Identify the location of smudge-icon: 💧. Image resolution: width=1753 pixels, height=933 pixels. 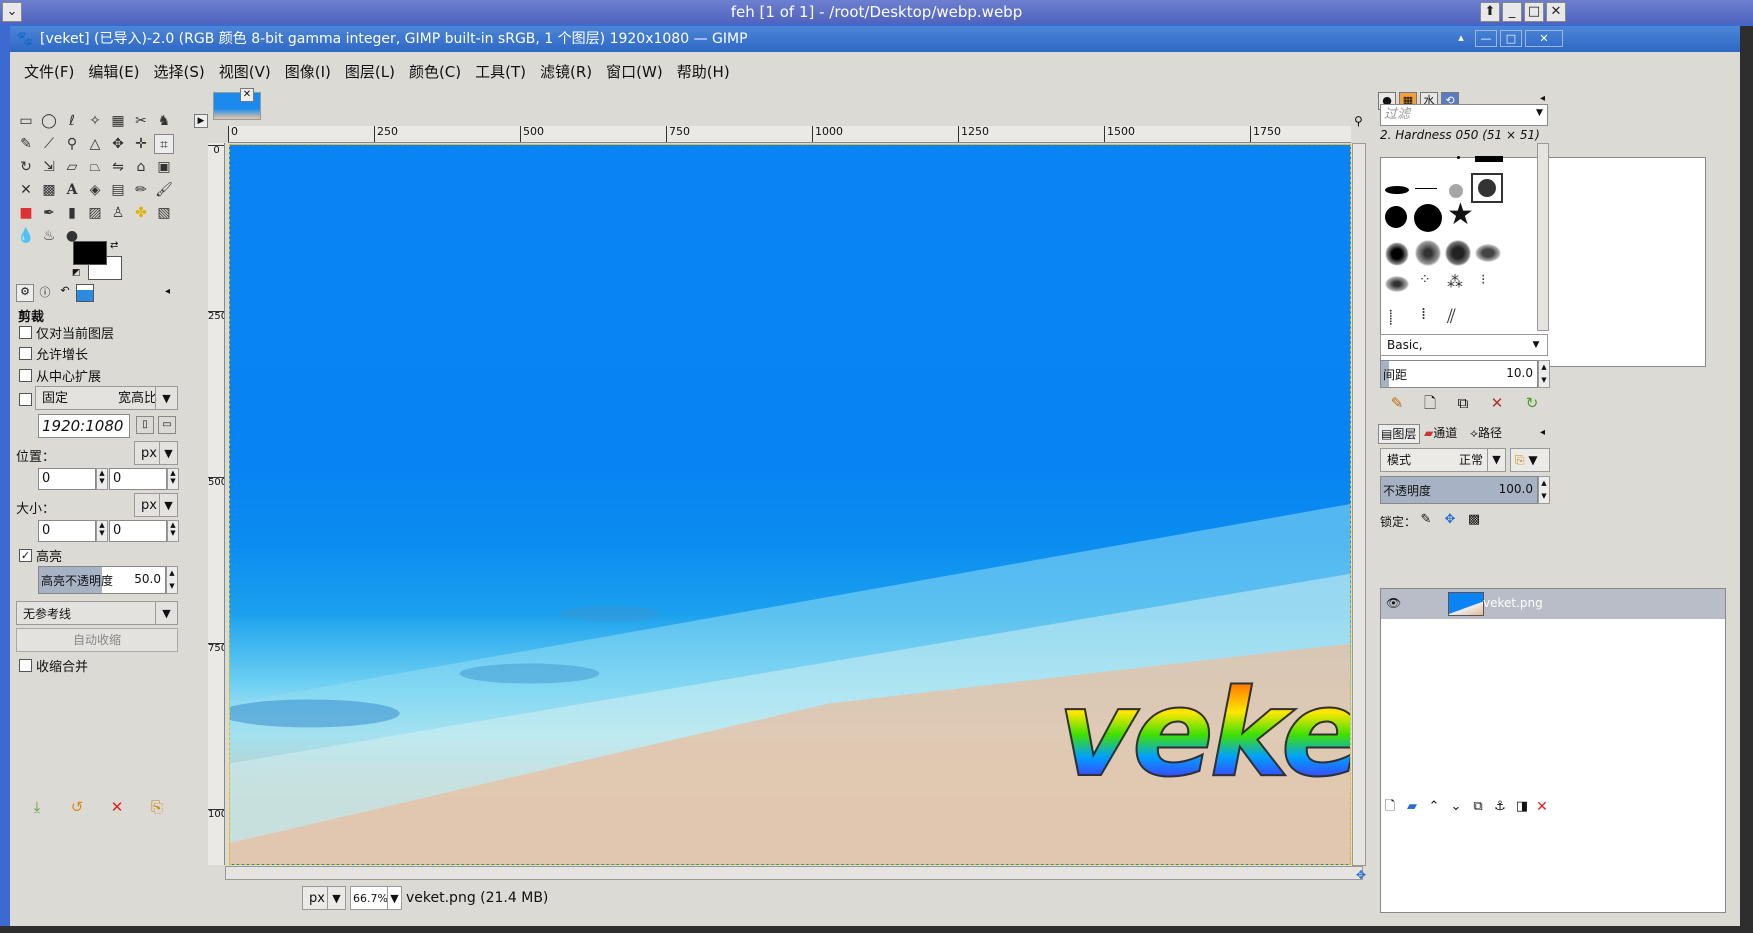
(26, 236).